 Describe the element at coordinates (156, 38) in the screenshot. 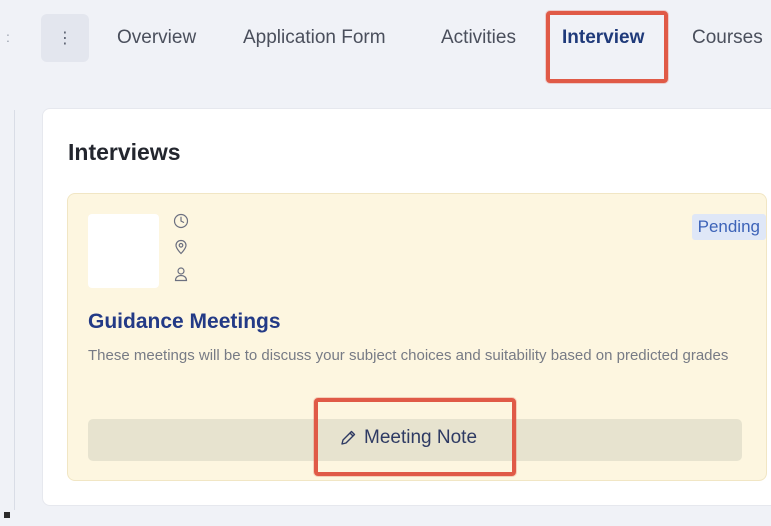

I see `tab-overview: Overview` at that location.